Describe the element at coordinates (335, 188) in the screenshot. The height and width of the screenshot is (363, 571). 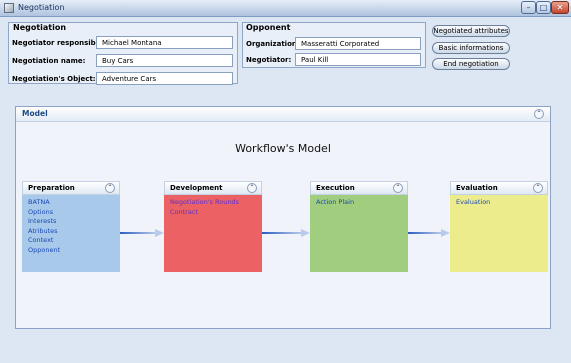
I see `stage-execution-title: Execution` at that location.